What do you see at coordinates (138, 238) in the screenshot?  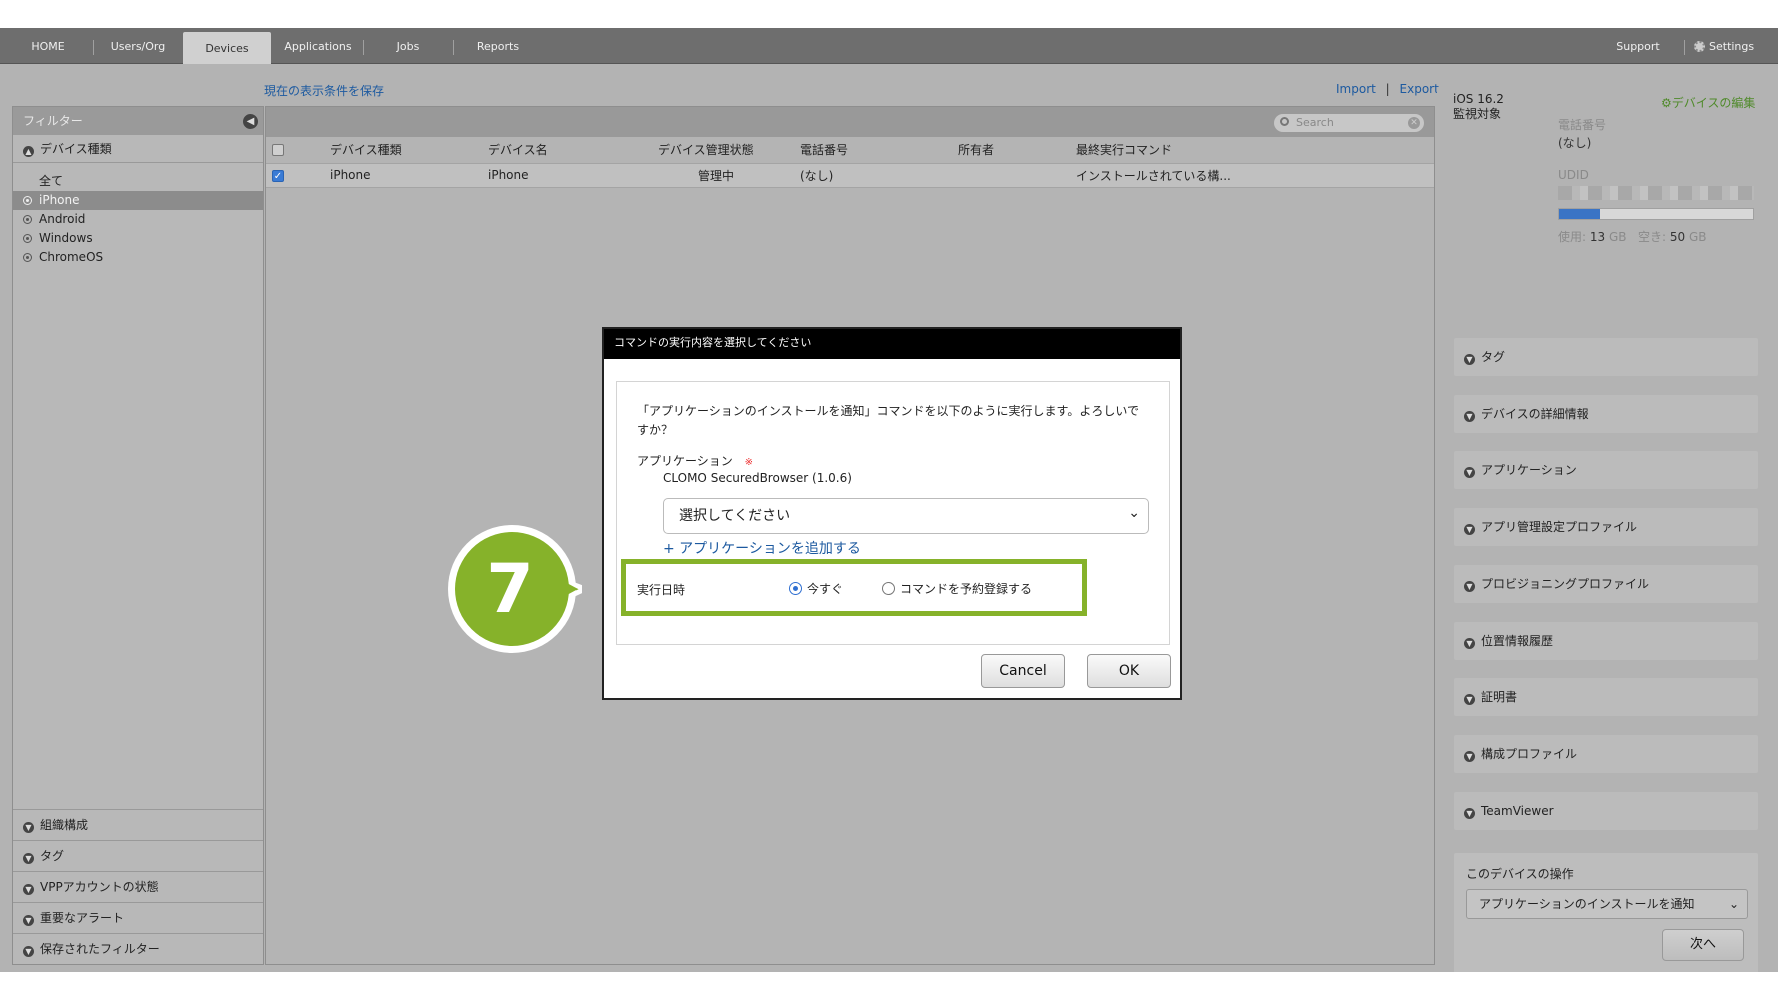 I see `filter-item-windows: Windows` at bounding box center [138, 238].